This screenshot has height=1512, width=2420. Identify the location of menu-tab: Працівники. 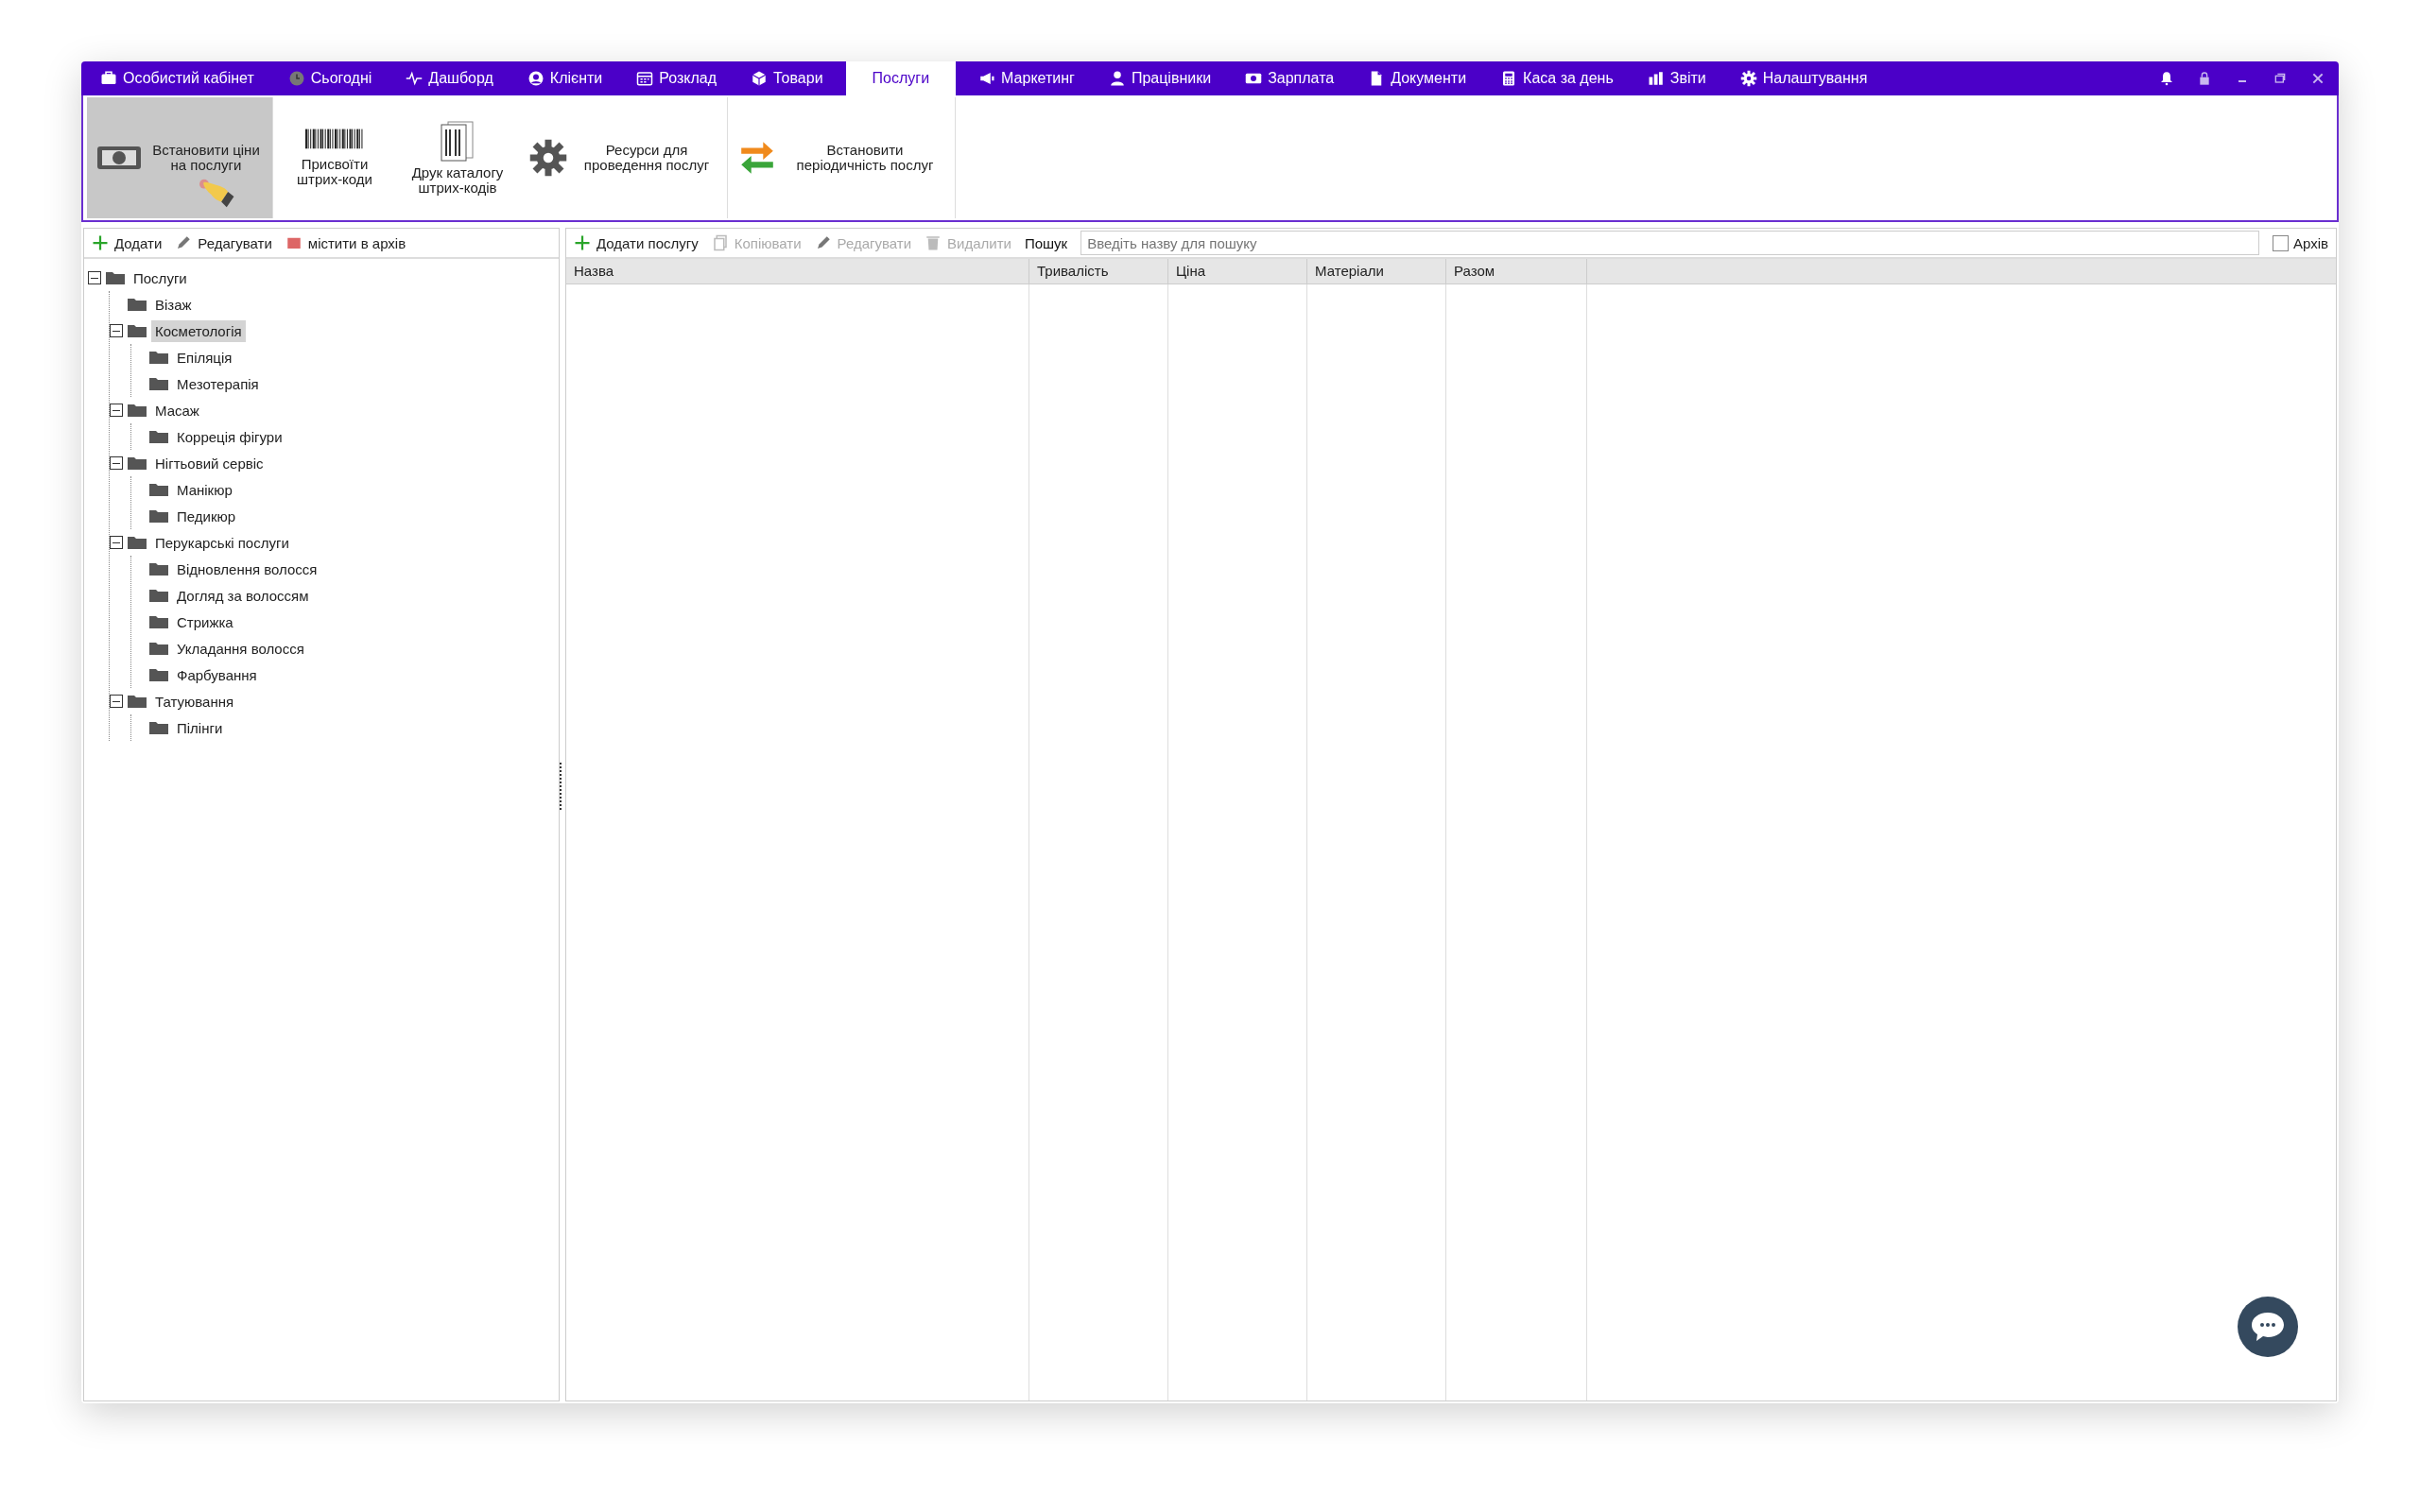
(1160, 78).